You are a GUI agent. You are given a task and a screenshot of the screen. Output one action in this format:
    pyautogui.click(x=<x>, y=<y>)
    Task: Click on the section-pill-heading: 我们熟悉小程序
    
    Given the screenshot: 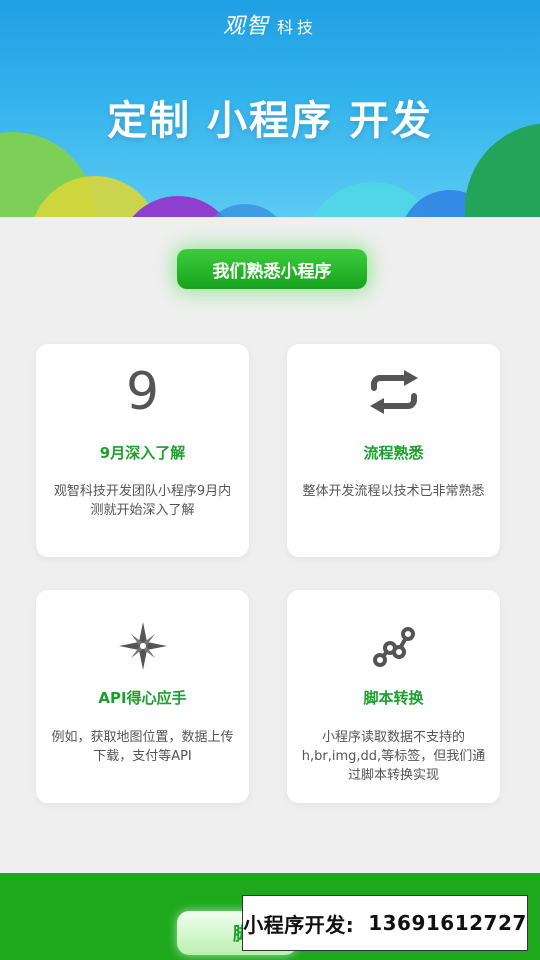 What is the action you would take?
    pyautogui.click(x=272, y=269)
    